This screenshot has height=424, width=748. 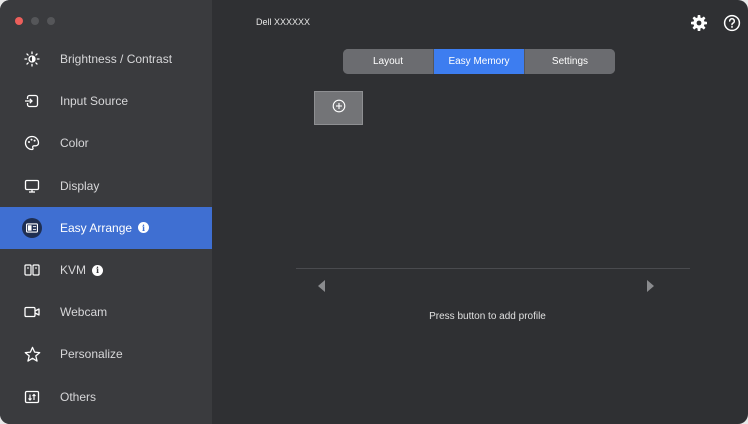 I want to click on add-circle-icon, so click(x=339, y=108).